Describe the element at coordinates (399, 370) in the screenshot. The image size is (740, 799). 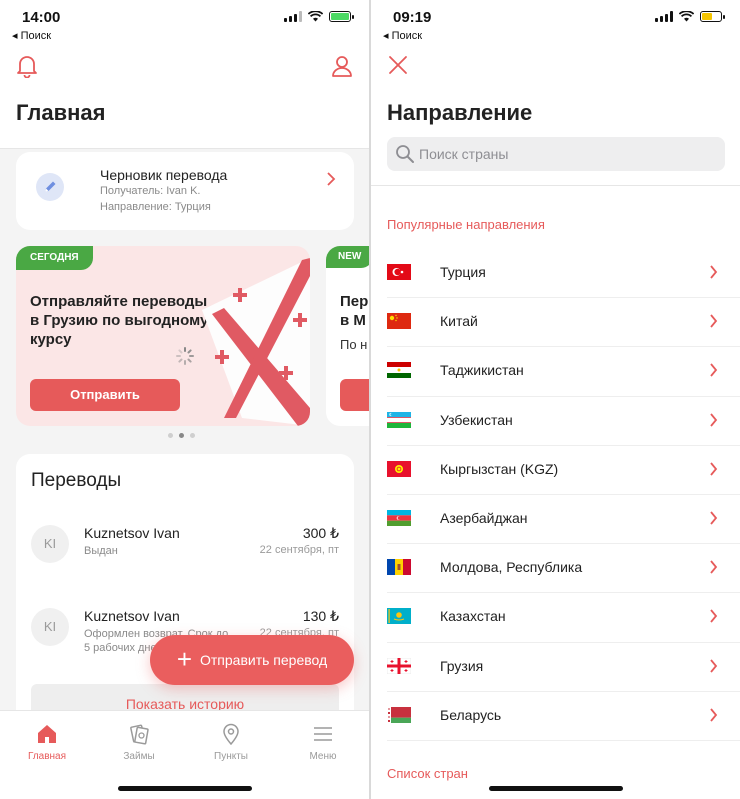
I see `tajikistan-flag-icon` at that location.